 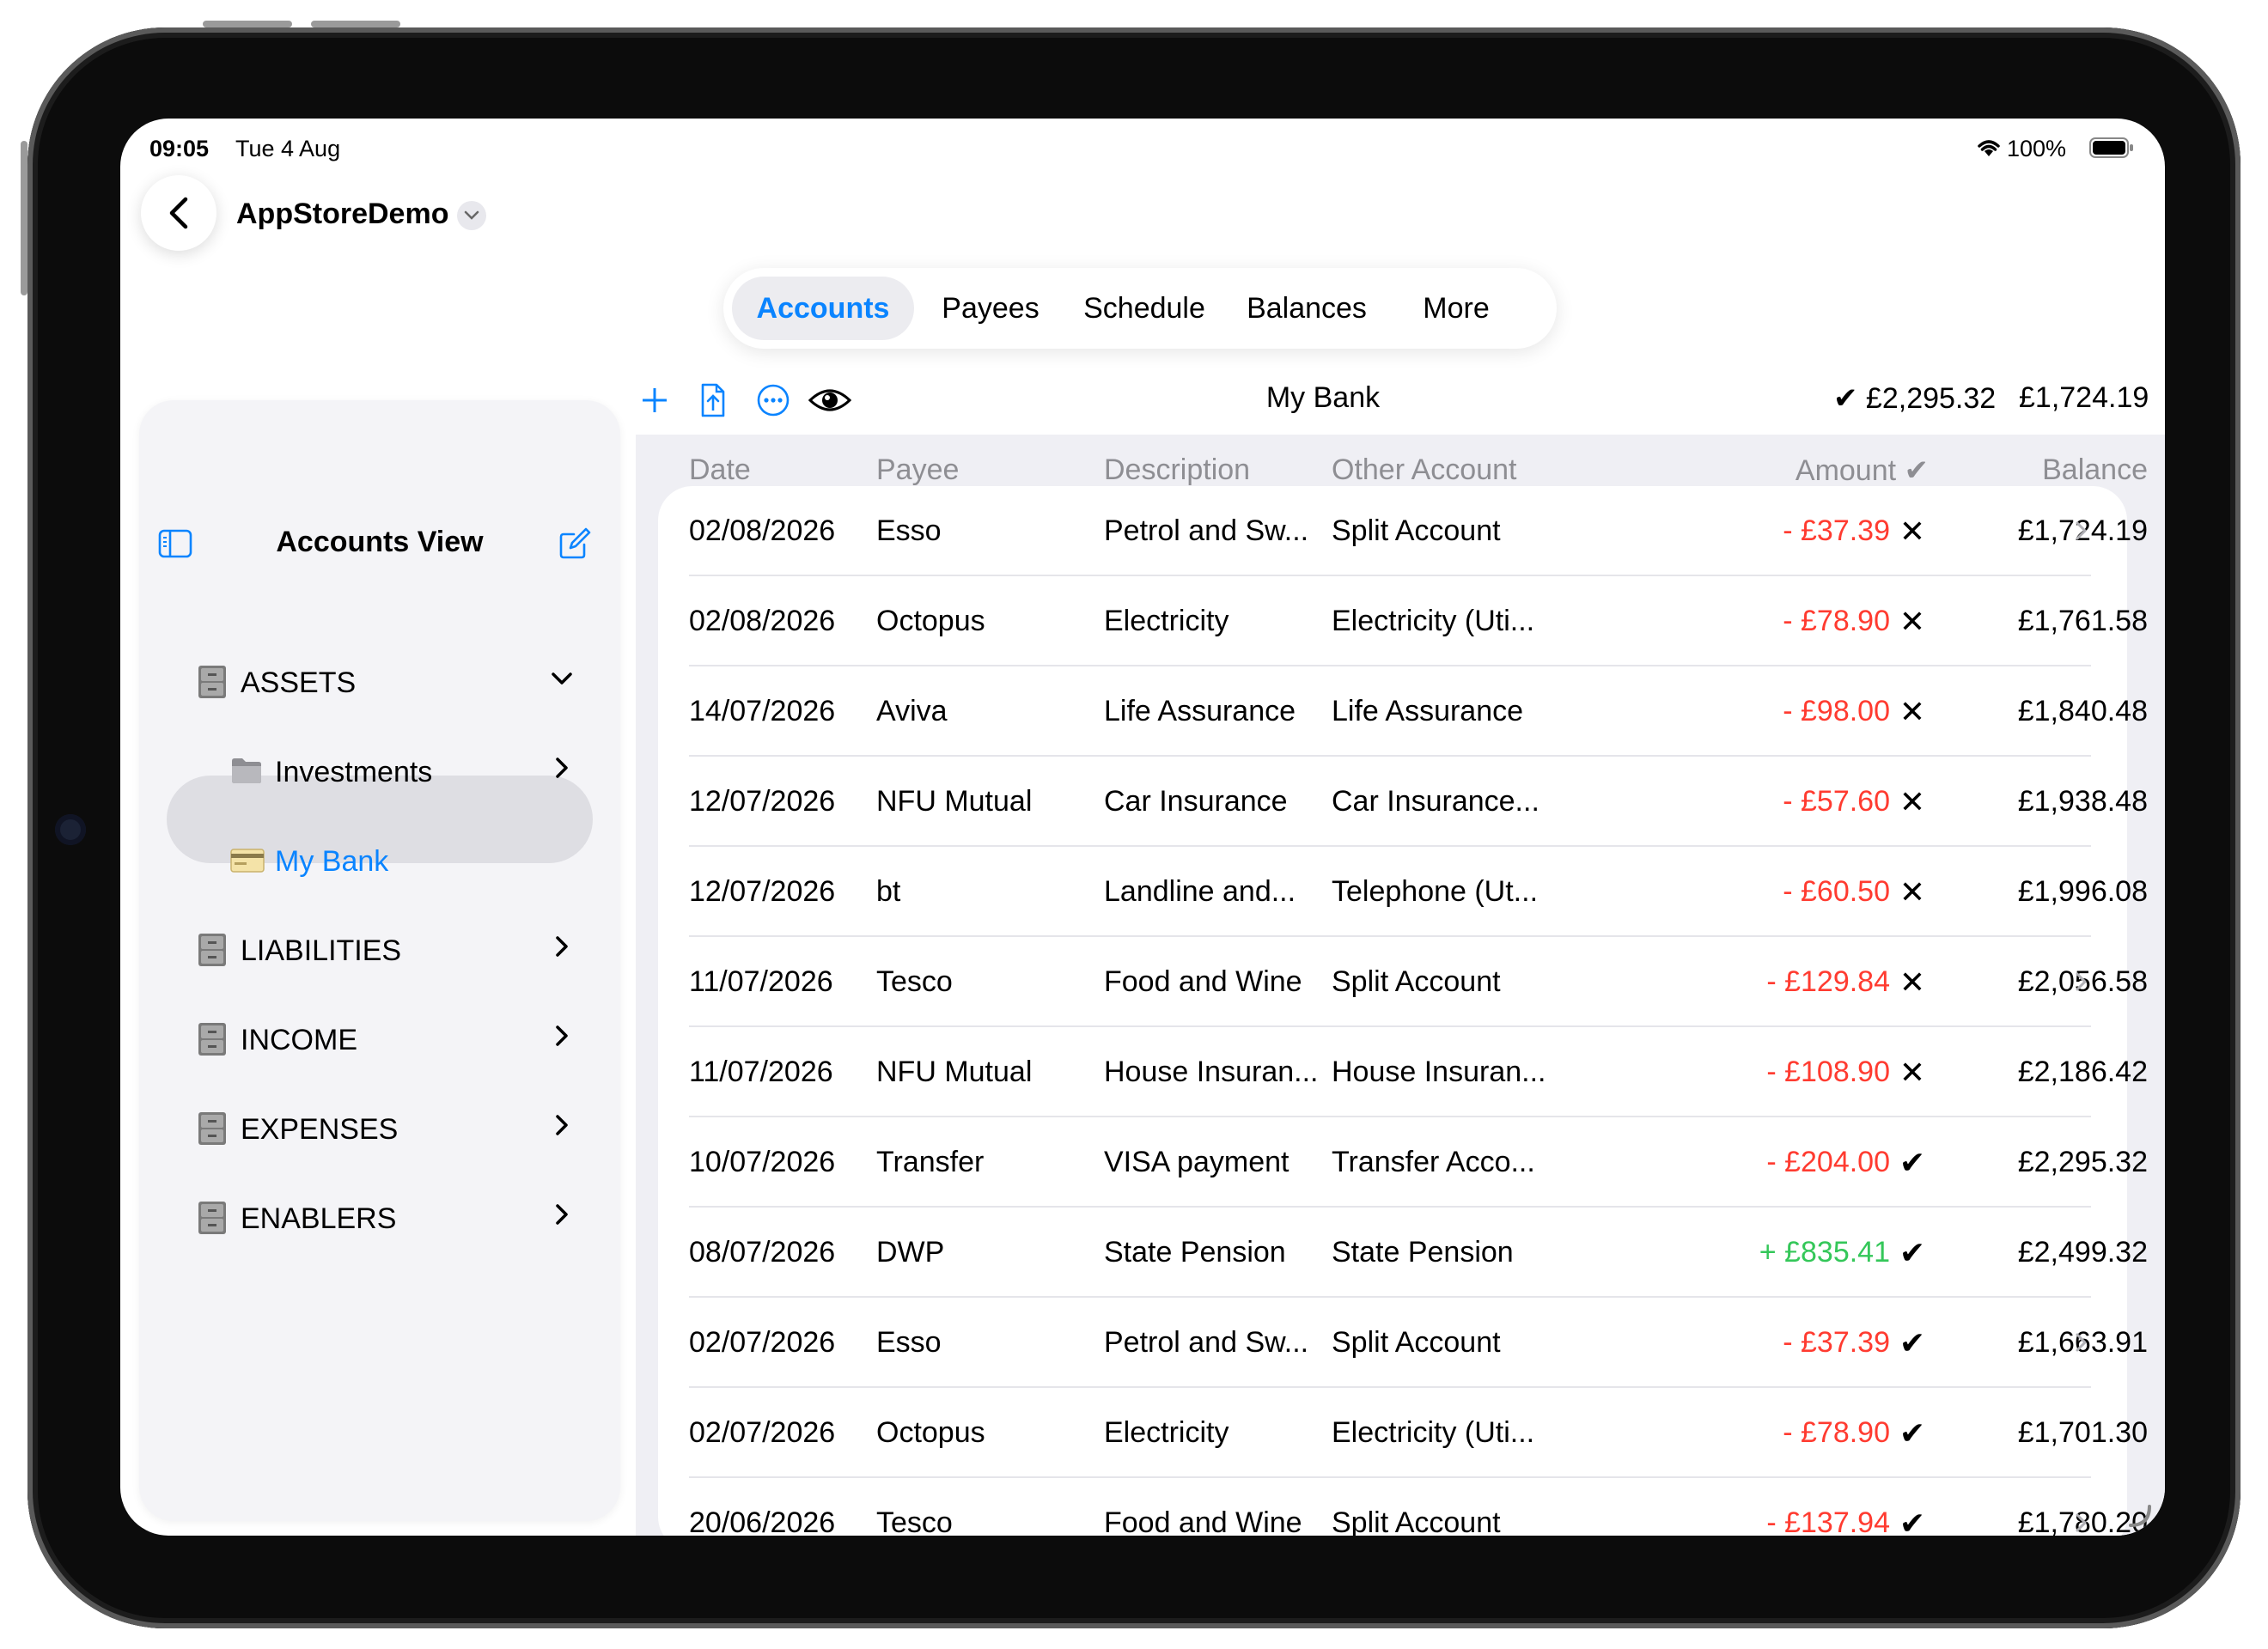 What do you see at coordinates (1195, 1252) in the screenshot?
I see `cell-description: State Pension` at bounding box center [1195, 1252].